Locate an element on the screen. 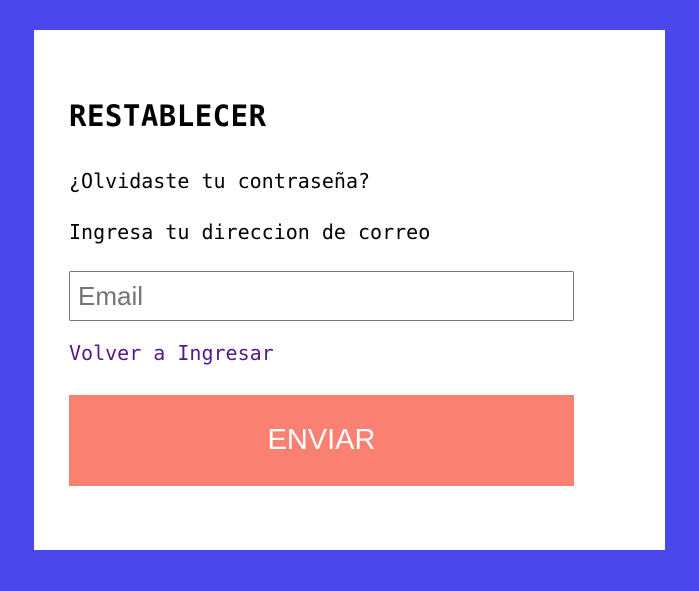 The height and width of the screenshot is (591, 699). page-title: RESTABLECER is located at coordinates (168, 116).